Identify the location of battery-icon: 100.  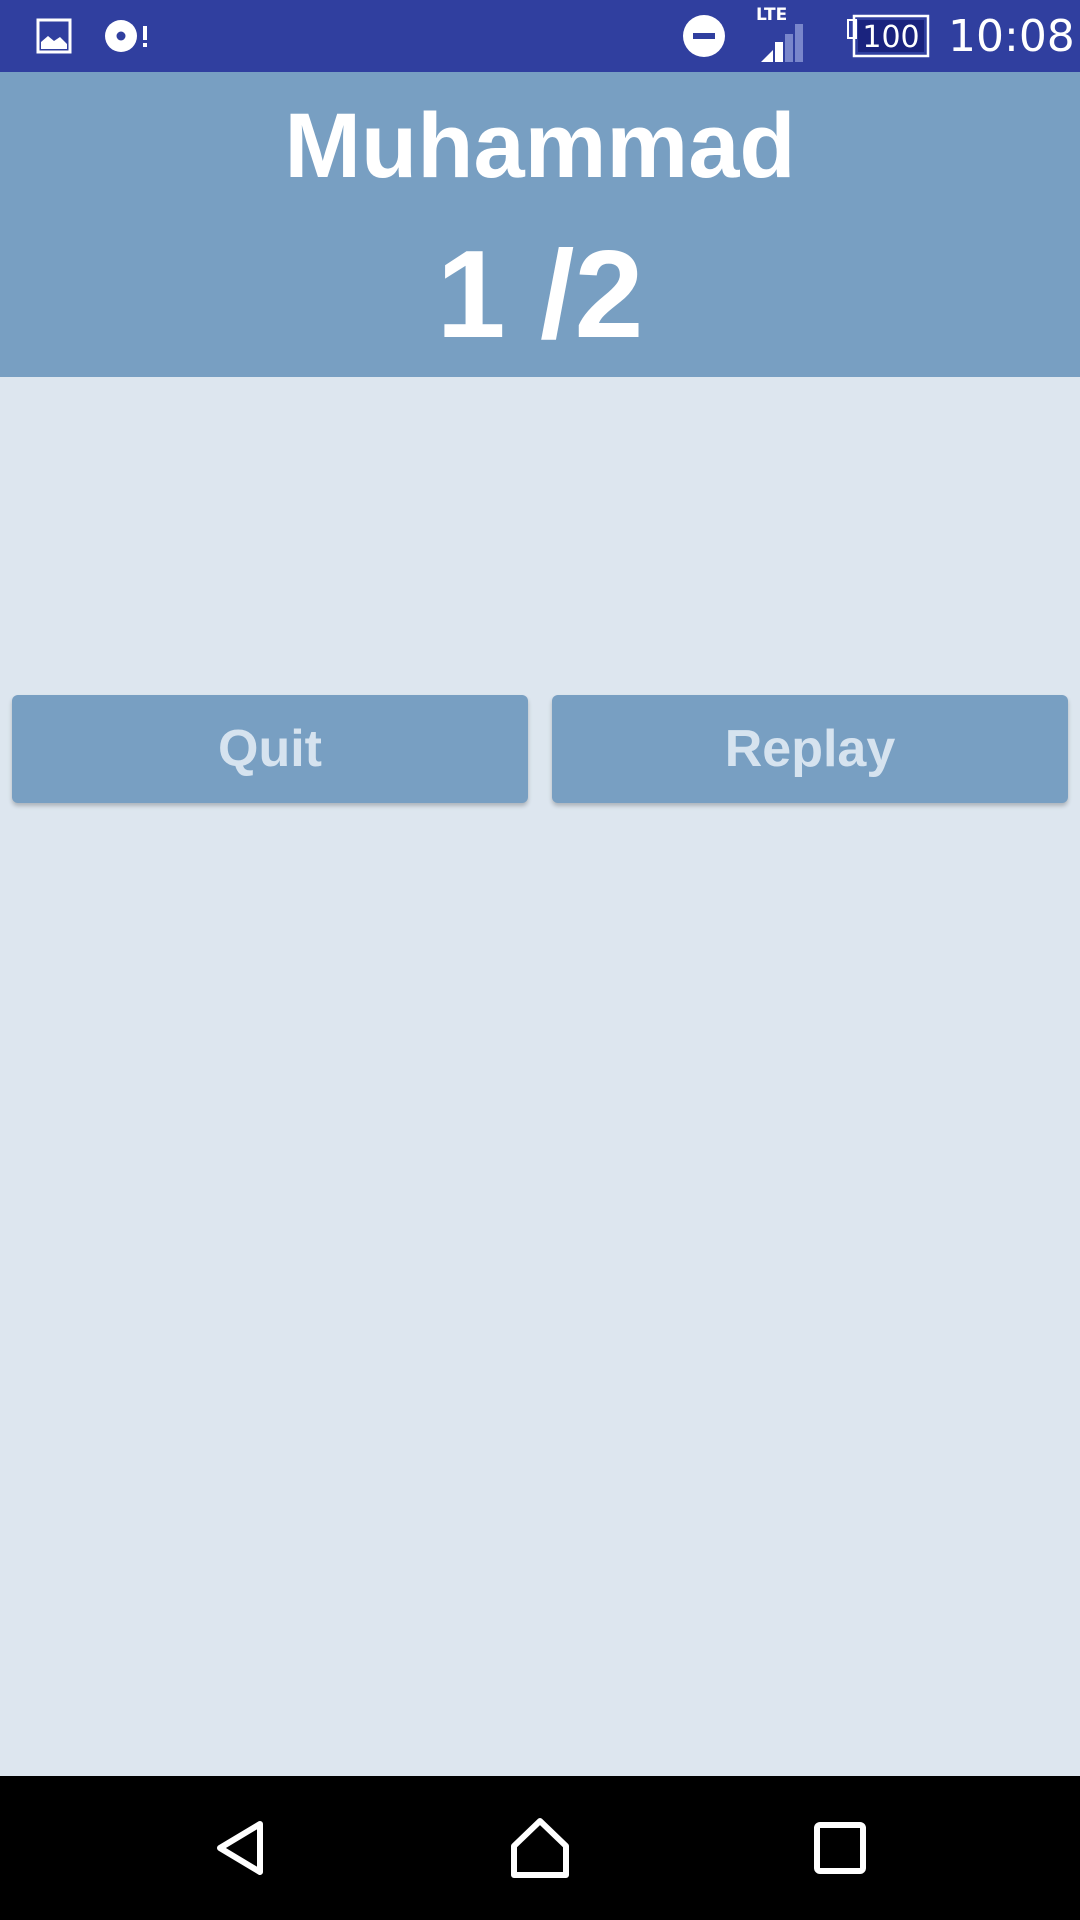
(888, 36).